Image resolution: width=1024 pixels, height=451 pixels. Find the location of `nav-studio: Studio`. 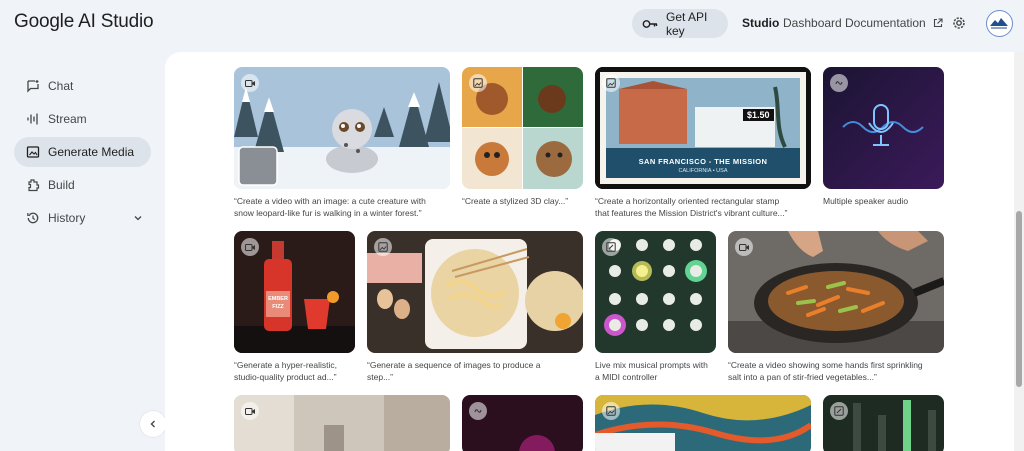

nav-studio: Studio is located at coordinates (760, 23).